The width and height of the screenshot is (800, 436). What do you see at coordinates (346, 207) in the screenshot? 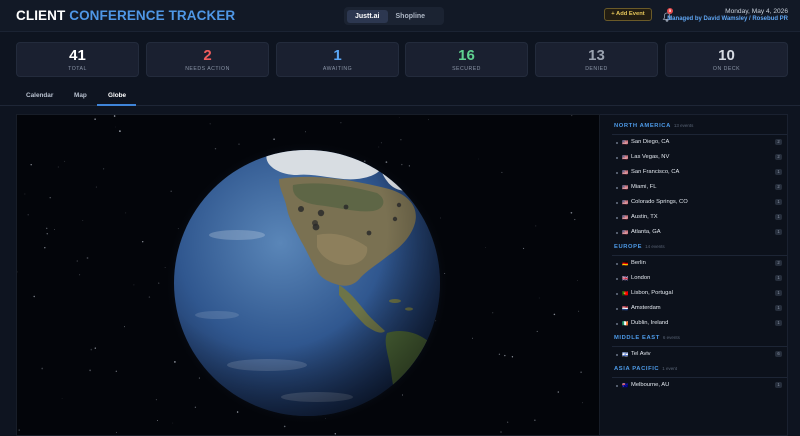
I see `marker-denver-area` at bounding box center [346, 207].